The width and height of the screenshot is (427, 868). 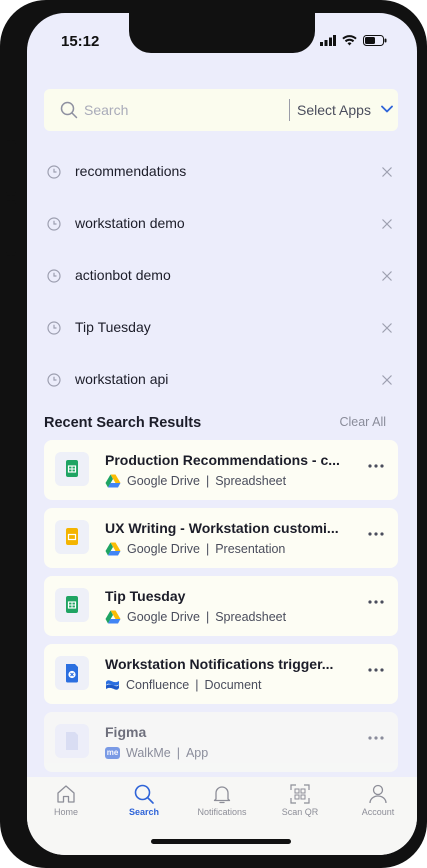 I want to click on wifi-icon, so click(x=349, y=40).